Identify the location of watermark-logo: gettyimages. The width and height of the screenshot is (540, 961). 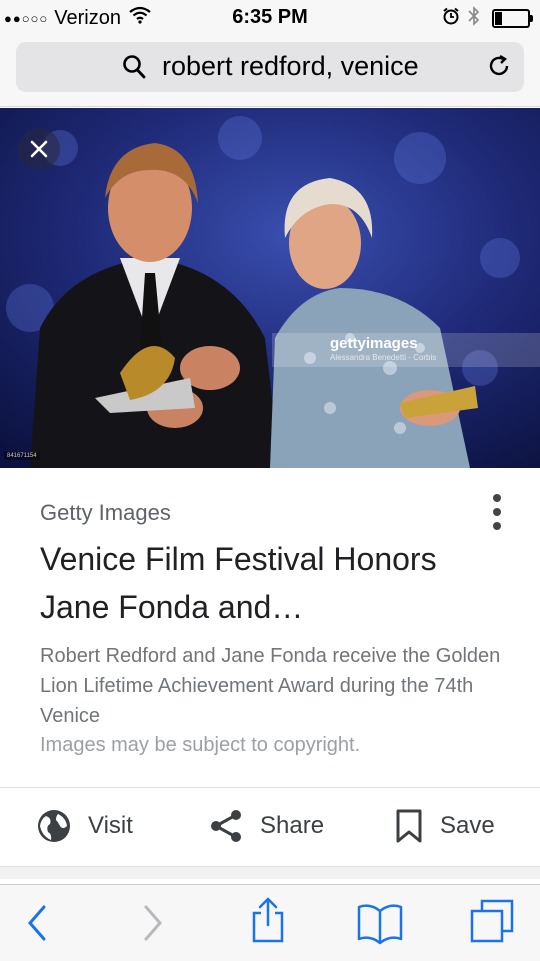
(374, 343).